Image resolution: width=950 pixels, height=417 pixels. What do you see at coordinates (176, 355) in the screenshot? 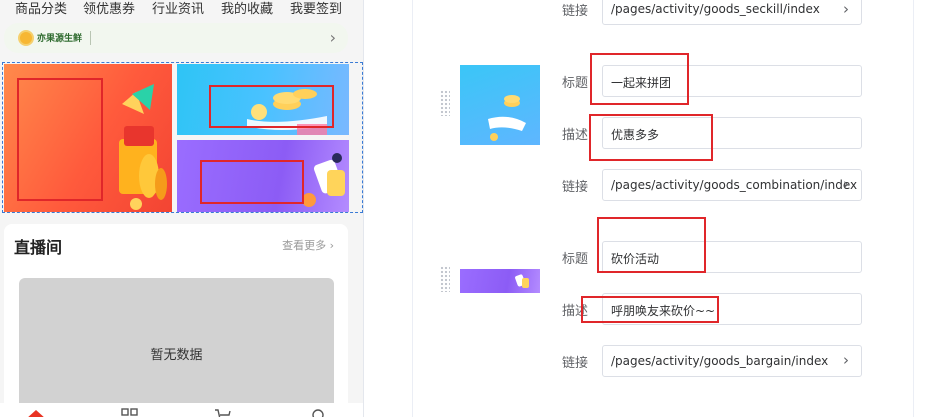
I see `empty-state-text: 暂无数据` at bounding box center [176, 355].